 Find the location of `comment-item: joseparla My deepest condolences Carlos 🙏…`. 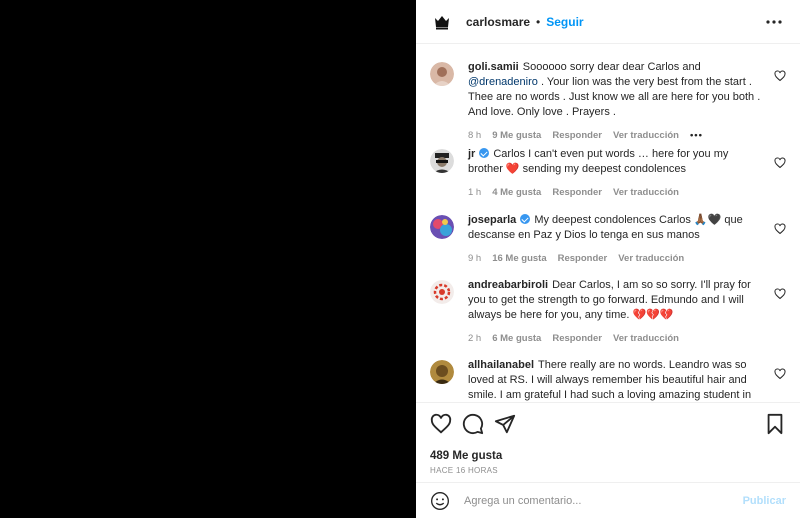

comment-item: joseparla My deepest condolences Carlos 🙏… is located at coordinates (608, 245).